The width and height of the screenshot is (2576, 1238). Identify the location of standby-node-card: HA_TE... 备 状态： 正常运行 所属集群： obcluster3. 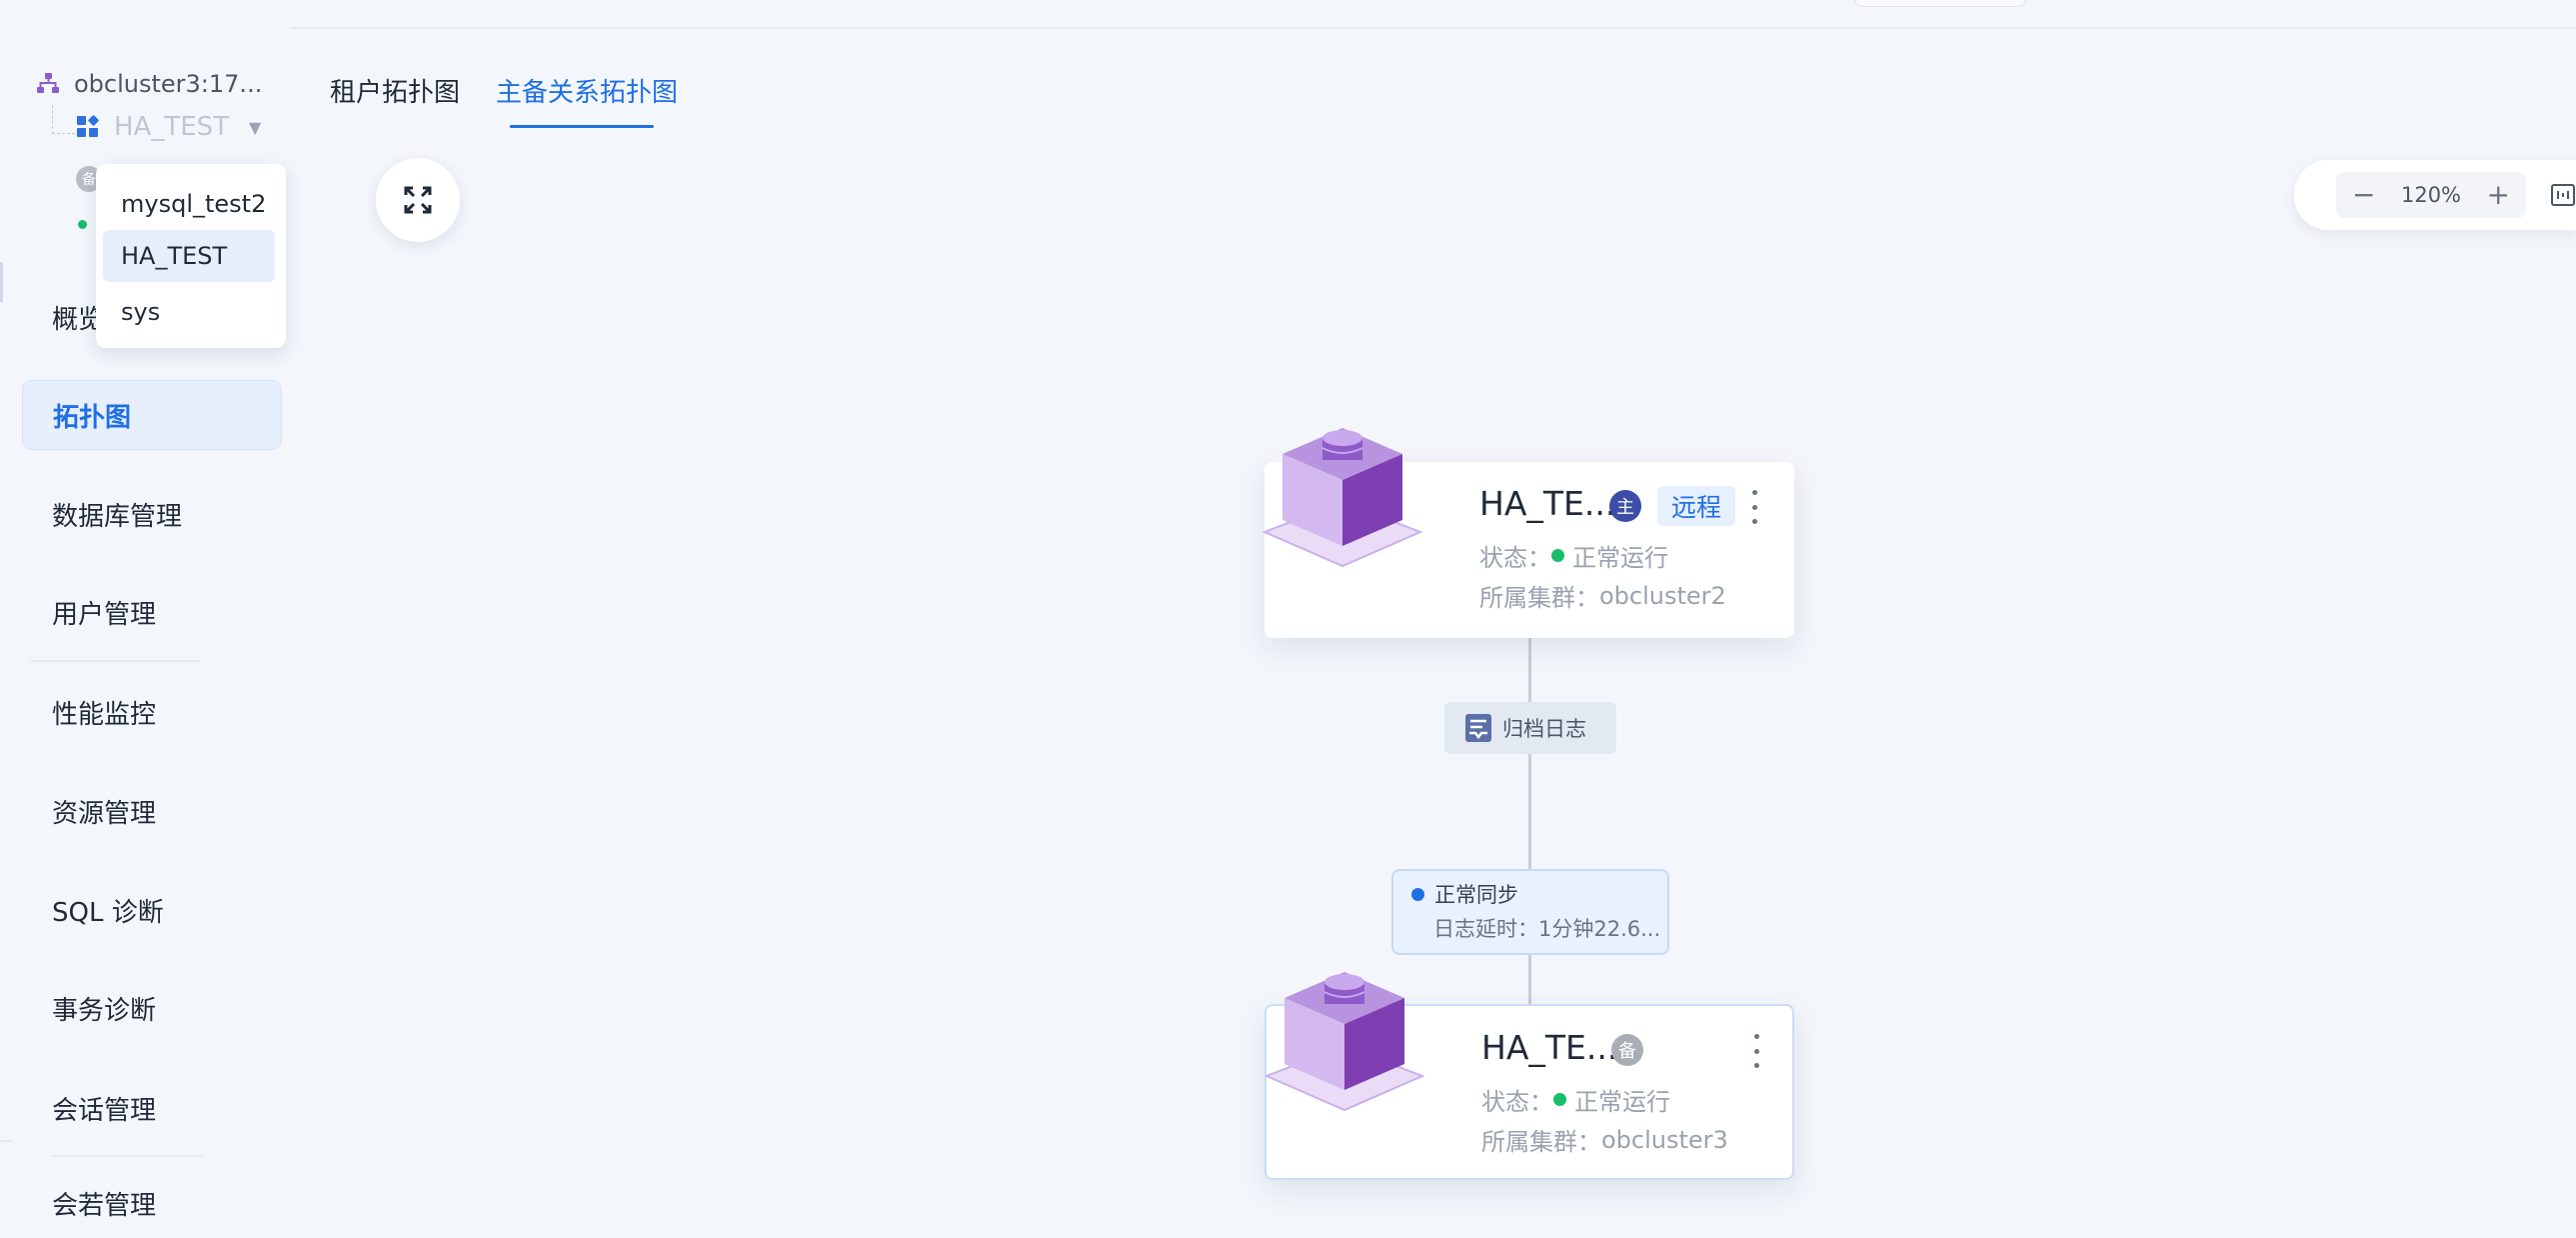
(1530, 1076).